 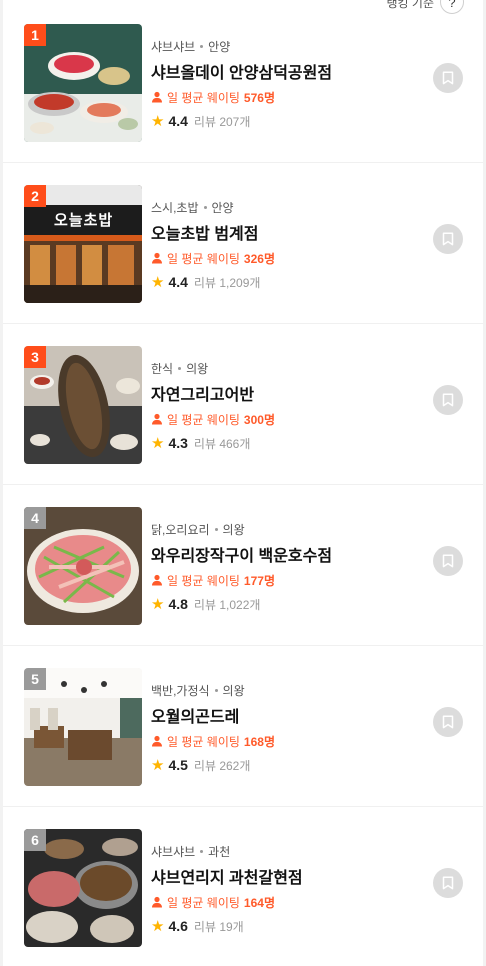 I want to click on area-label: 과천, so click(x=219, y=851).